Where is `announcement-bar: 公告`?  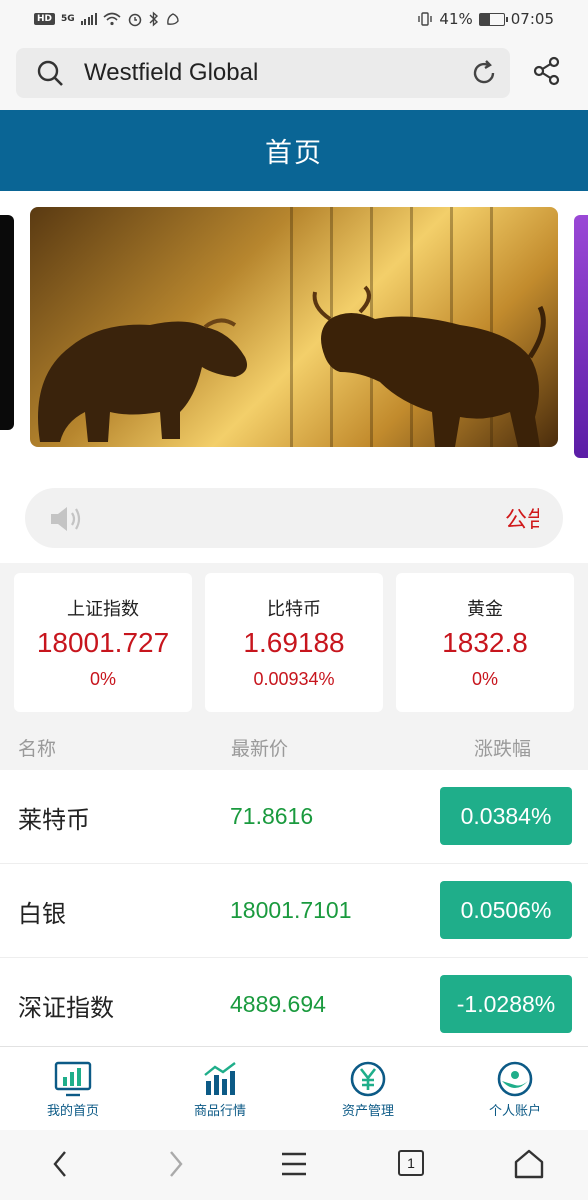 announcement-bar: 公告 is located at coordinates (294, 518).